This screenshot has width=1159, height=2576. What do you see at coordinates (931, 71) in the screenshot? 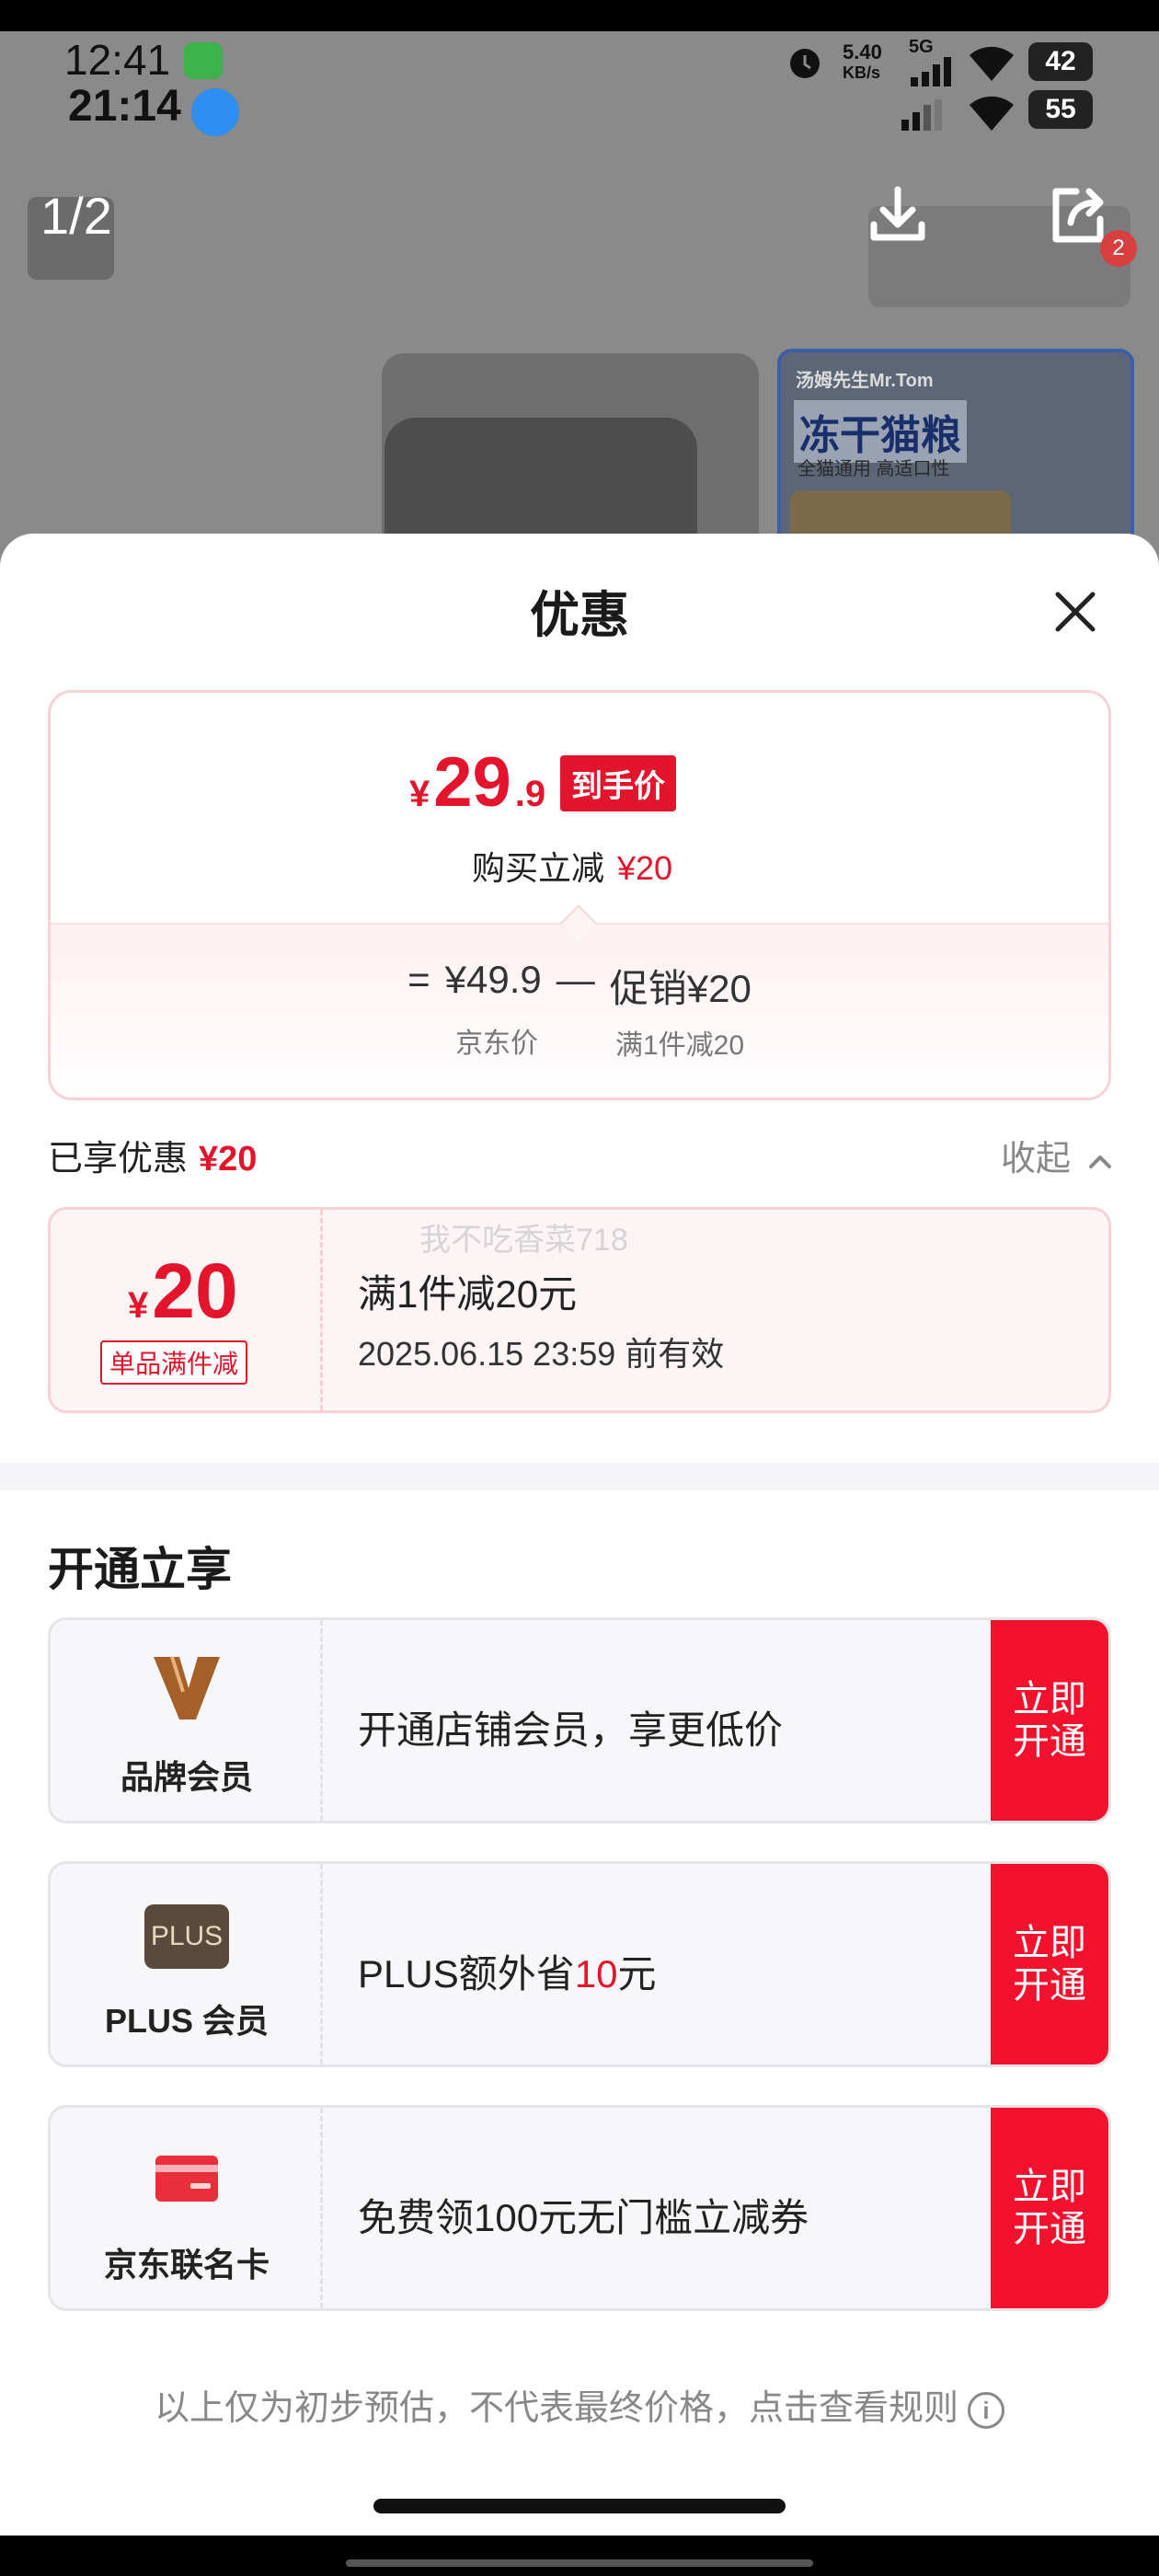
I see `signal-icon` at bounding box center [931, 71].